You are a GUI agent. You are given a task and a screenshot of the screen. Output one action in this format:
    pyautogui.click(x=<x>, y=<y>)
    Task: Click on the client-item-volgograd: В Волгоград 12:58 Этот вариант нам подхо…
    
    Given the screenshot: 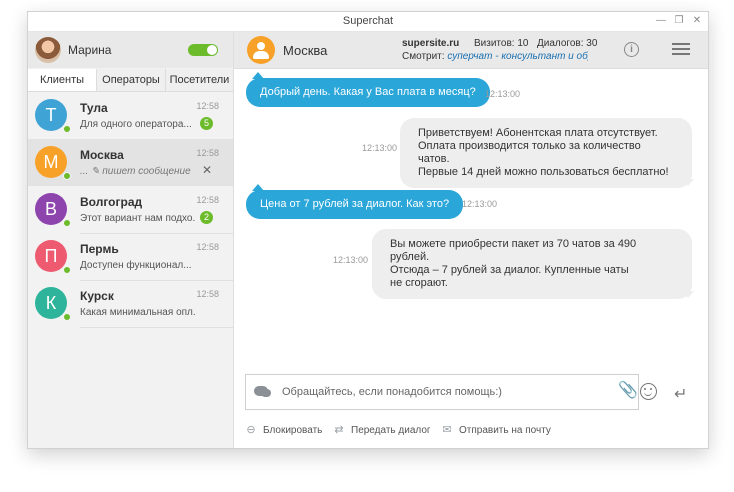 What is the action you would take?
    pyautogui.click(x=130, y=209)
    